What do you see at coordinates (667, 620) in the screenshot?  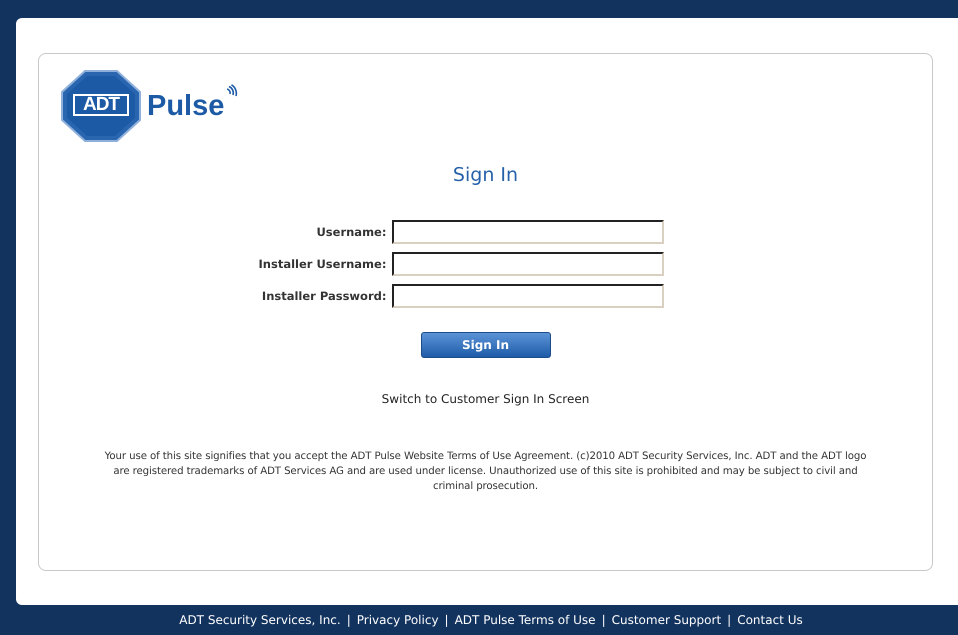 I see `footer-link: Customer Support` at bounding box center [667, 620].